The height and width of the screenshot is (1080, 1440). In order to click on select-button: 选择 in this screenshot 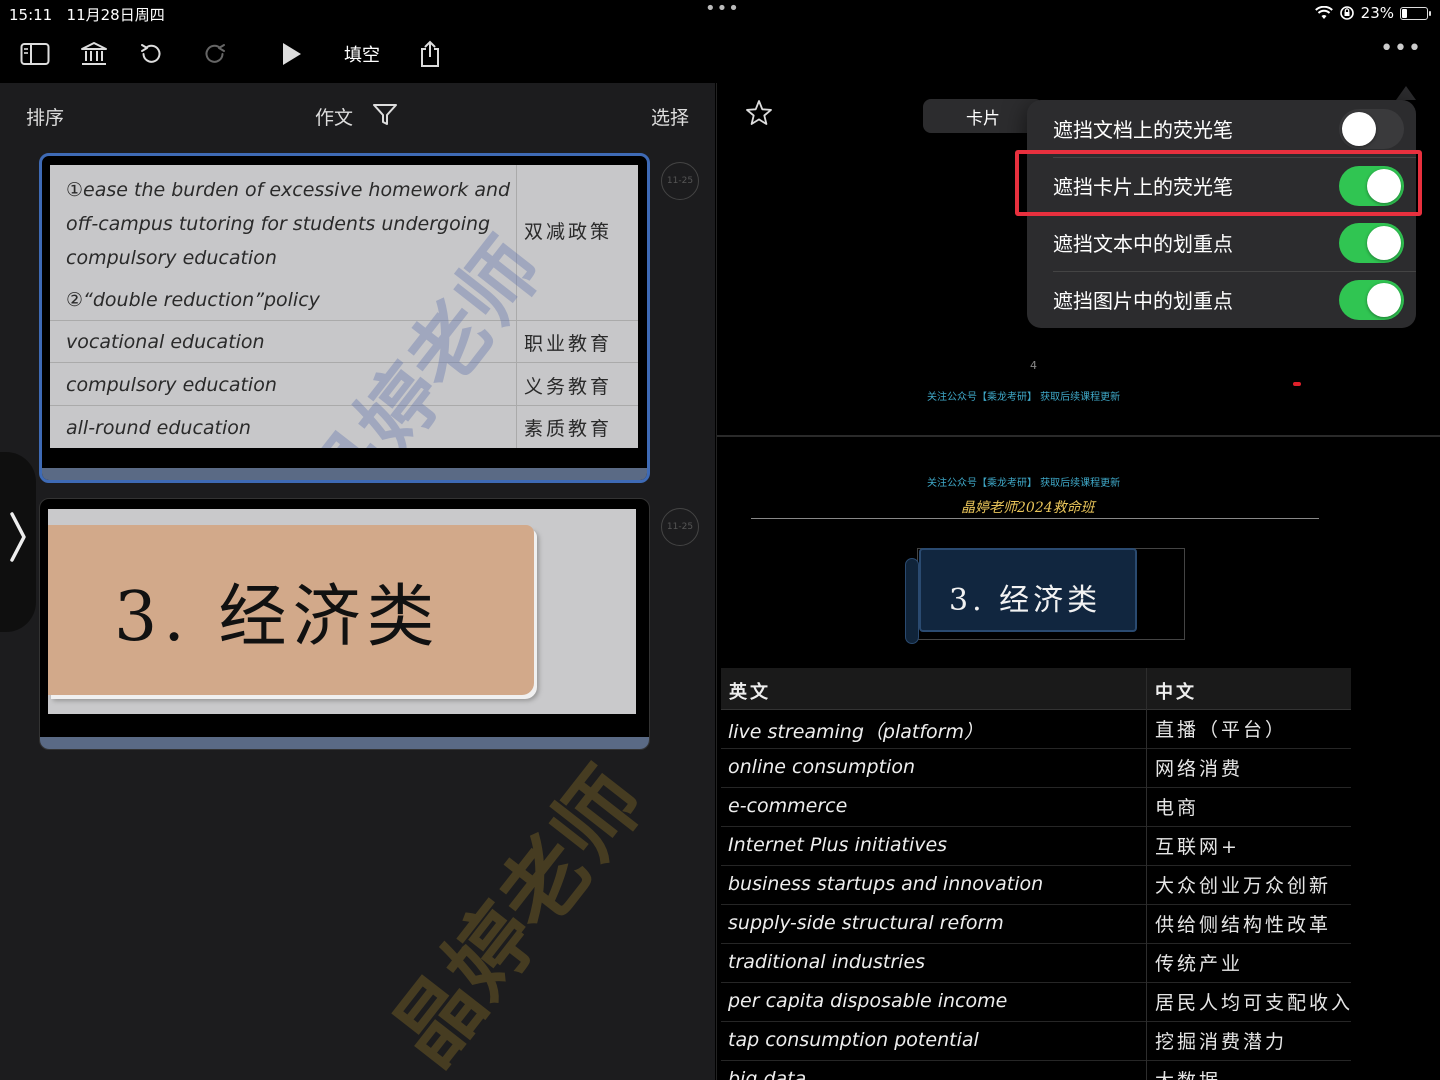, I will do `click(670, 116)`.